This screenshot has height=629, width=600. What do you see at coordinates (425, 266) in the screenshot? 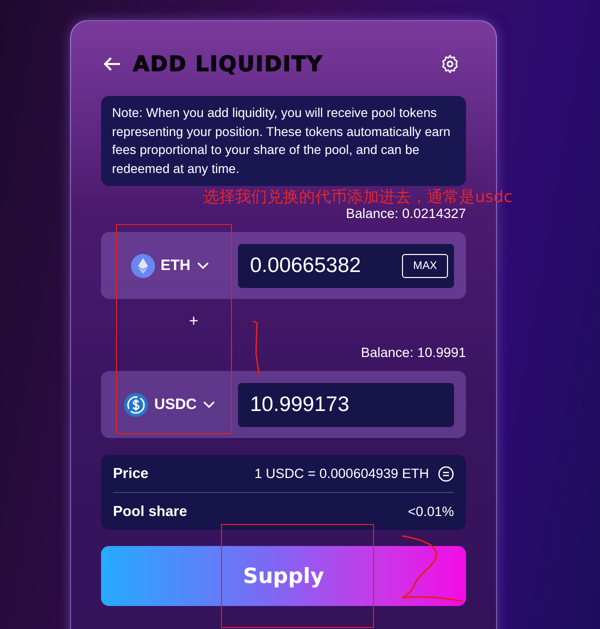
I see `max-button: MAX` at bounding box center [425, 266].